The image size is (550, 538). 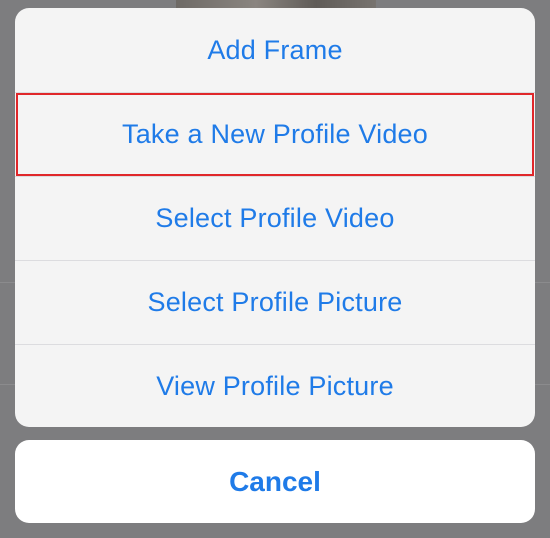 What do you see at coordinates (275, 481) in the screenshot?
I see `cancel-button: Cancel` at bounding box center [275, 481].